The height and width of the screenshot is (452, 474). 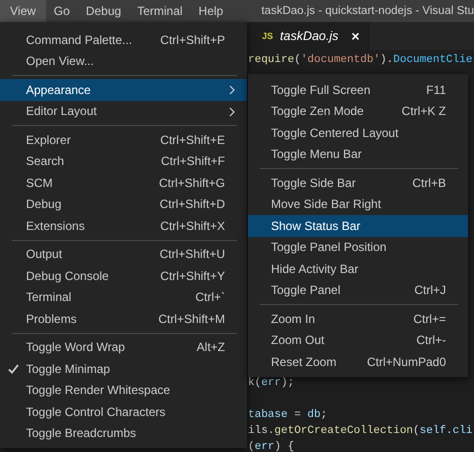 I want to click on menu-bar-item: Help, so click(x=211, y=11).